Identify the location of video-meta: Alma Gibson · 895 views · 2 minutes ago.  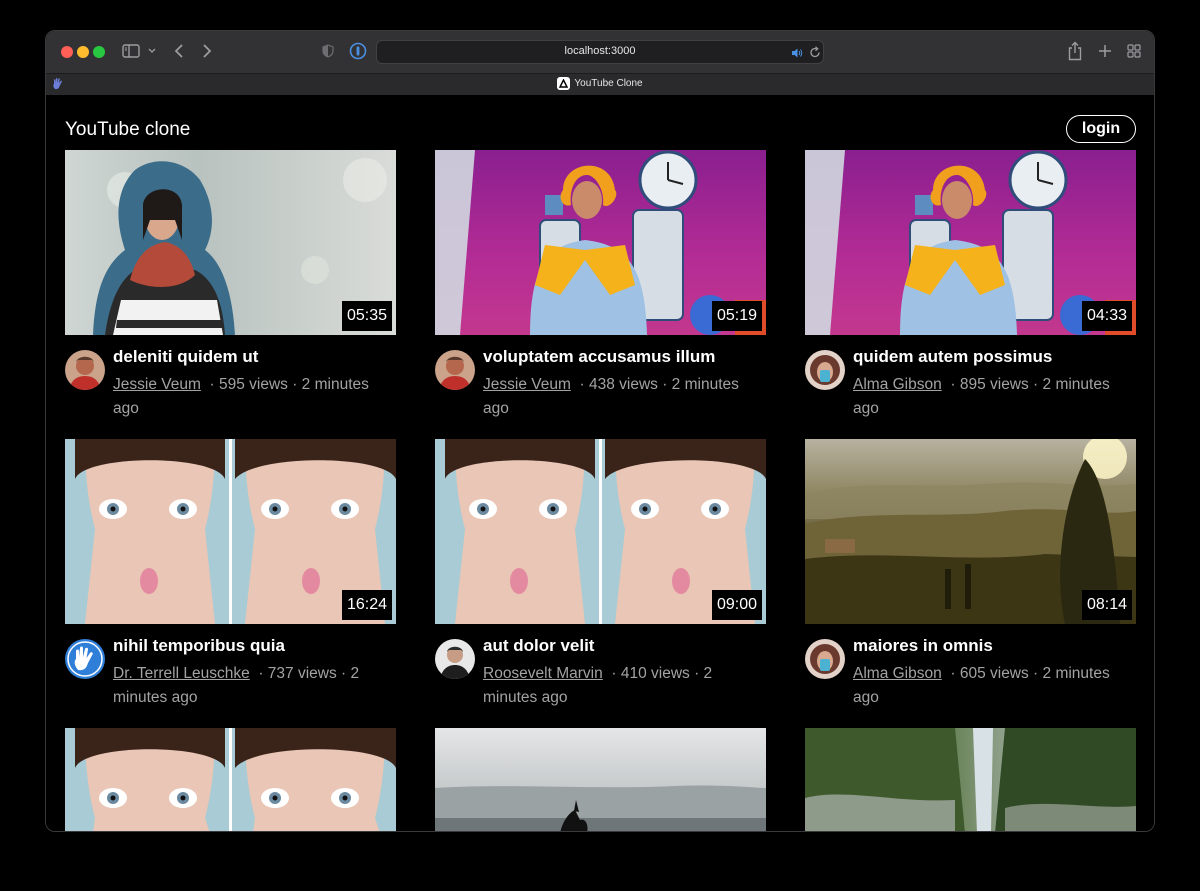
(985, 397).